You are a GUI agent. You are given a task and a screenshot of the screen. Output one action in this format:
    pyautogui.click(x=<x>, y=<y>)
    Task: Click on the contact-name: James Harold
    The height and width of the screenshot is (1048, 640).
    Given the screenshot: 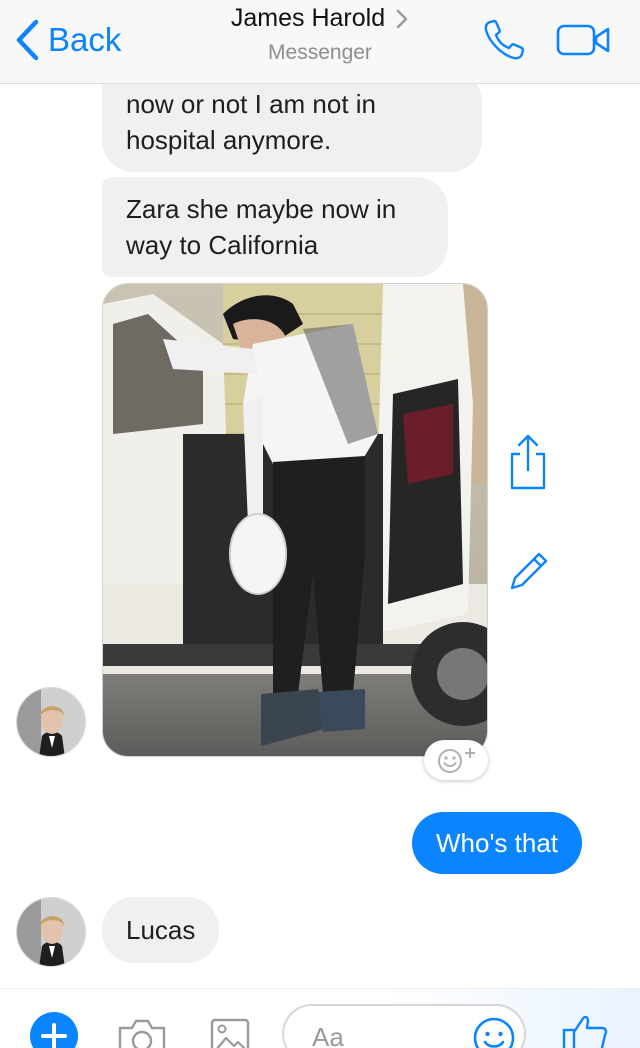 What is the action you would take?
    pyautogui.click(x=308, y=18)
    